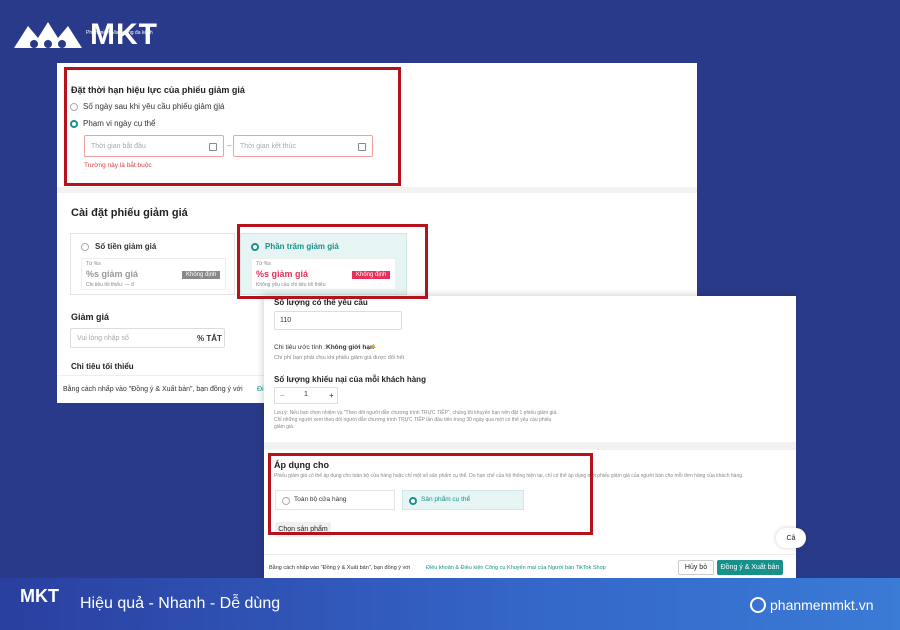  Describe the element at coordinates (39, 596) in the screenshot. I see `footer-logo: MKT` at that location.